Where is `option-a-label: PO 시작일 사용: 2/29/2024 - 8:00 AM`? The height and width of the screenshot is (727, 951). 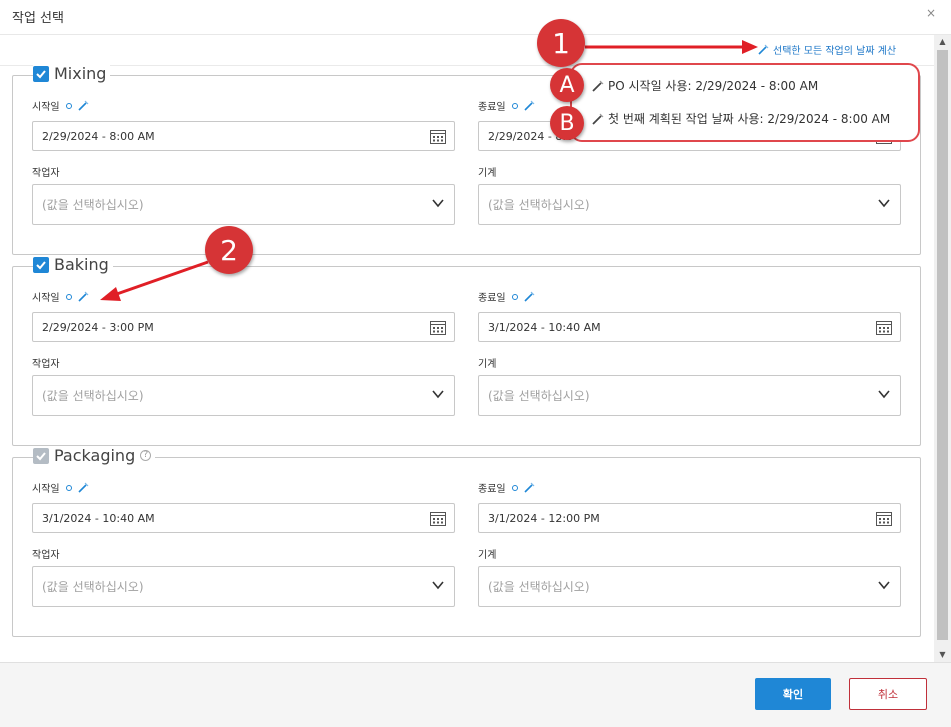 option-a-label: PO 시작일 사용: 2/29/2024 - 8:00 AM is located at coordinates (713, 86).